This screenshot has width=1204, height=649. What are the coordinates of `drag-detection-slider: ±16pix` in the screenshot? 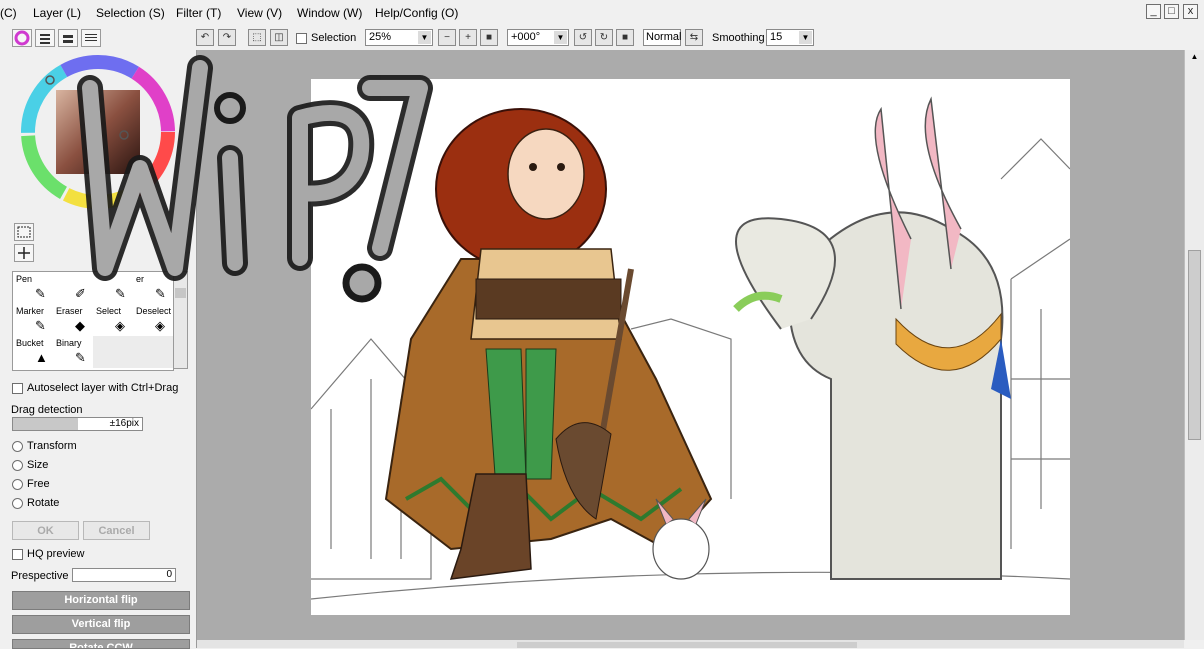 It's located at (77, 424).